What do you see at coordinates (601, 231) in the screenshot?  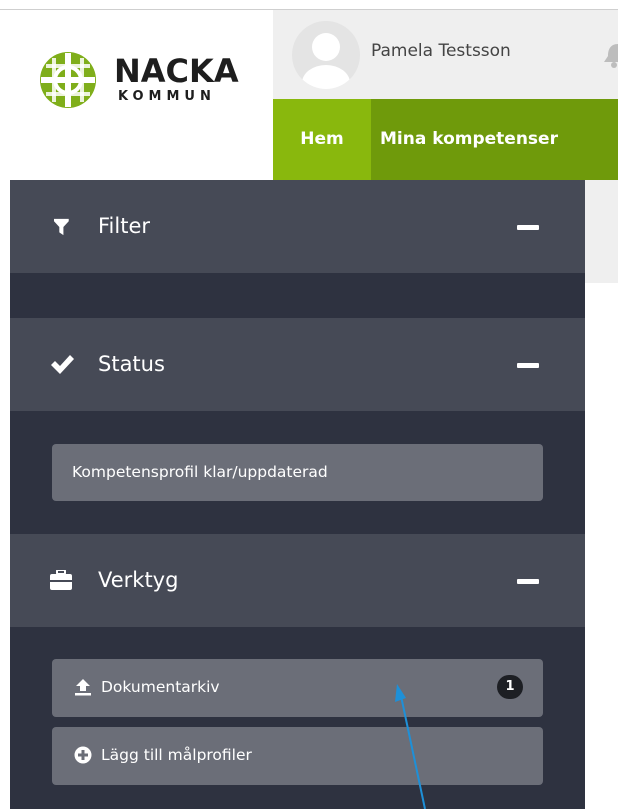 I see `content-area` at bounding box center [601, 231].